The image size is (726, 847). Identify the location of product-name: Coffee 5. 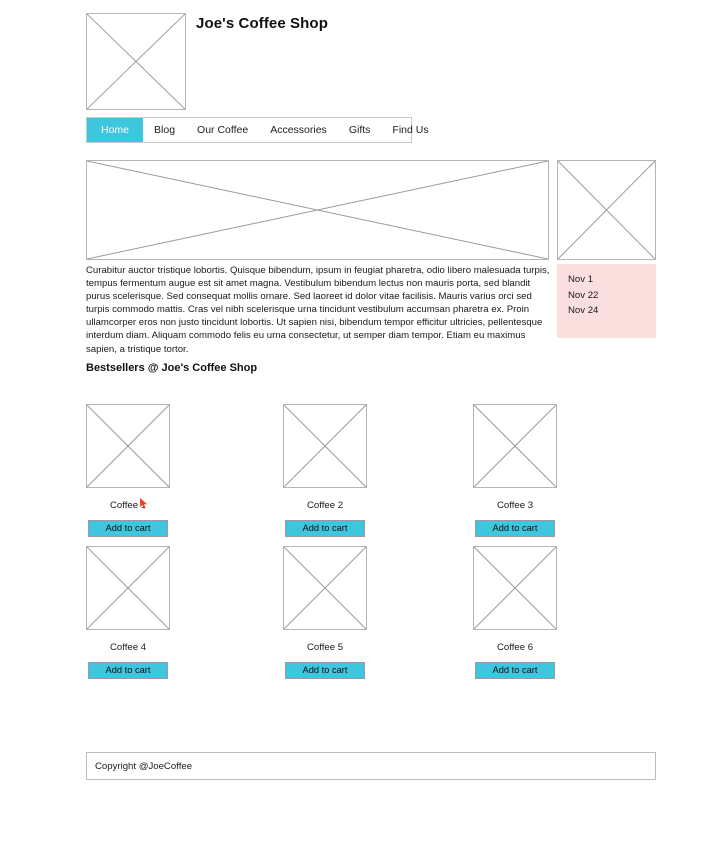
(325, 647).